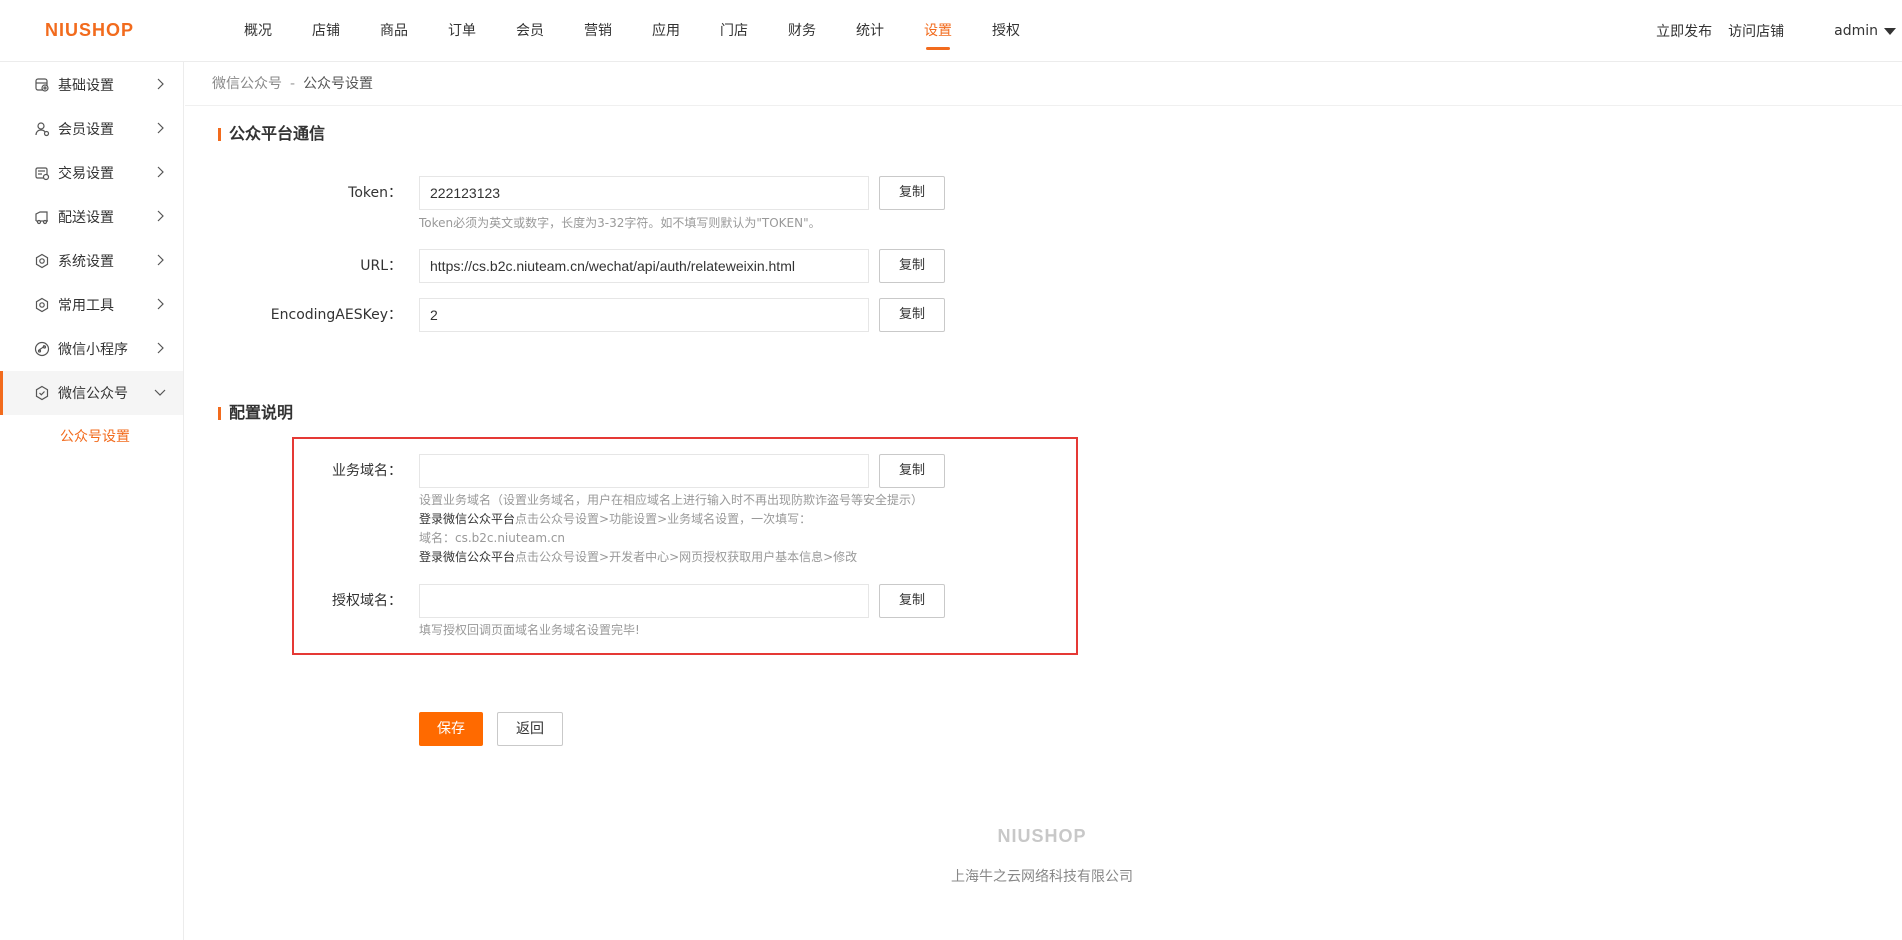  Describe the element at coordinates (86, 218) in the screenshot. I see `sidebar-item-label: 配送设置` at that location.